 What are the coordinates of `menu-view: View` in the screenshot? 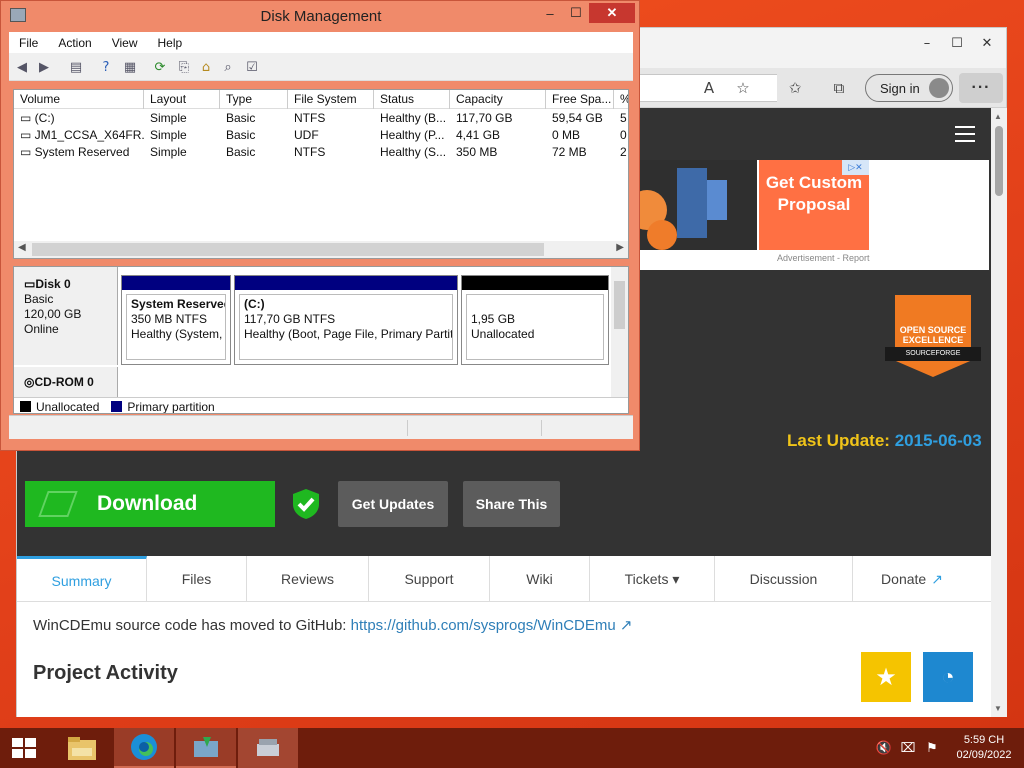 It's located at (125, 43).